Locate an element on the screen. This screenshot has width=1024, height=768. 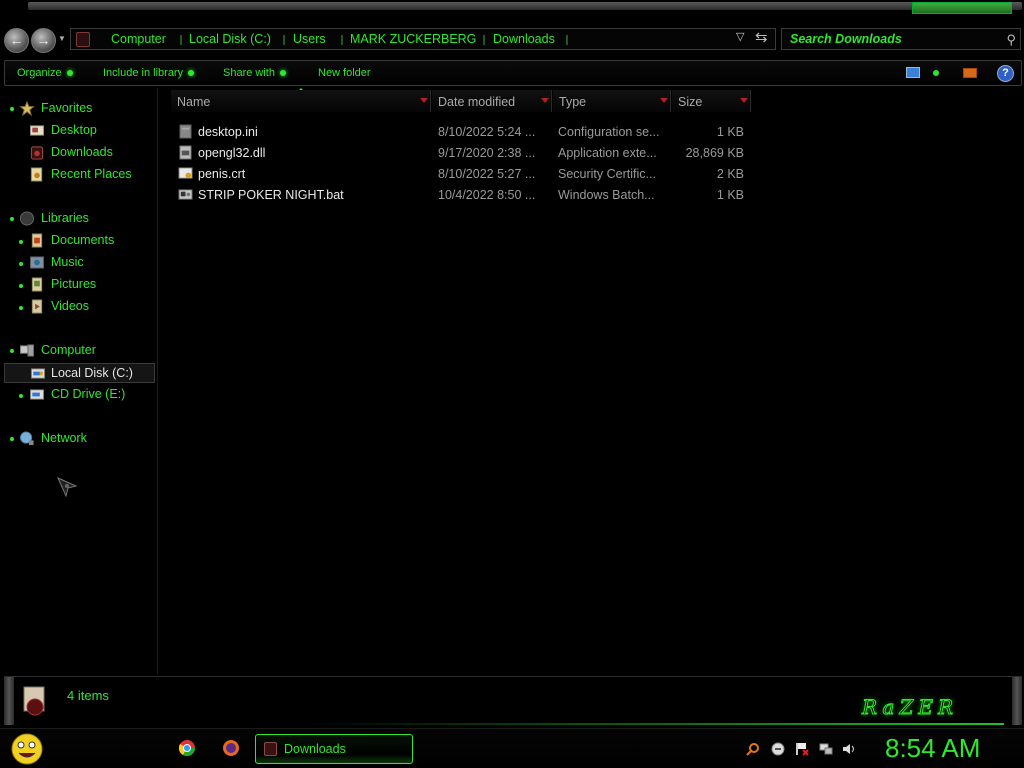
refresh-icon: ⇆ is located at coordinates (761, 37).